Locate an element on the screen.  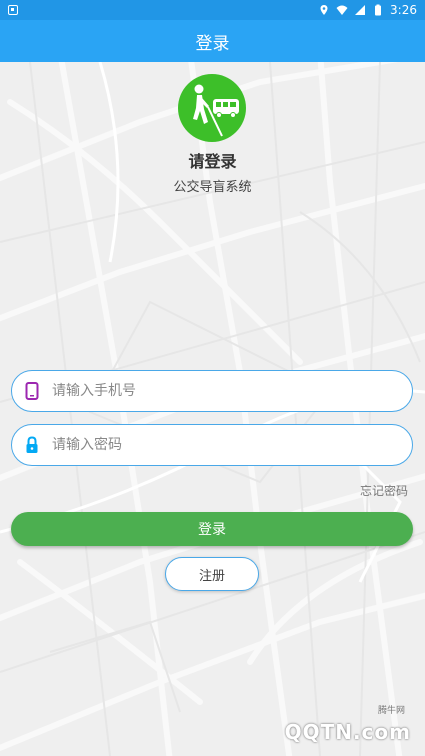
blind-person-bus-icon is located at coordinates (216, 110).